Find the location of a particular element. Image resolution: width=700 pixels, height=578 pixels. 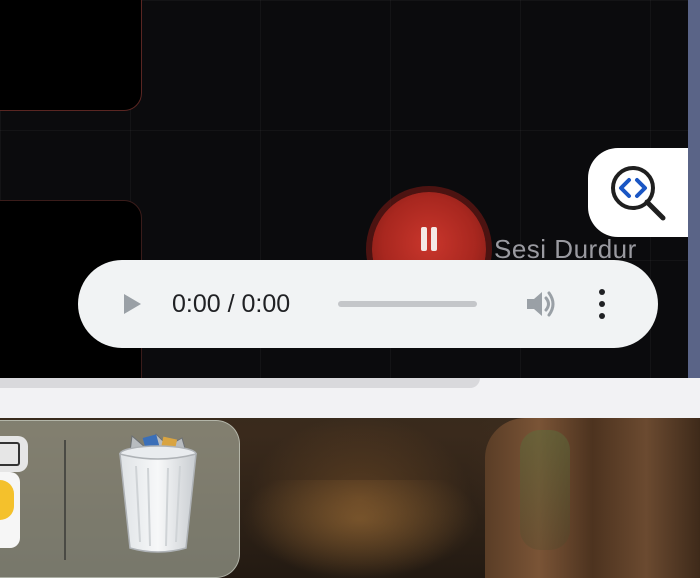

time-display: 0:00 / 0:00 is located at coordinates (231, 303).